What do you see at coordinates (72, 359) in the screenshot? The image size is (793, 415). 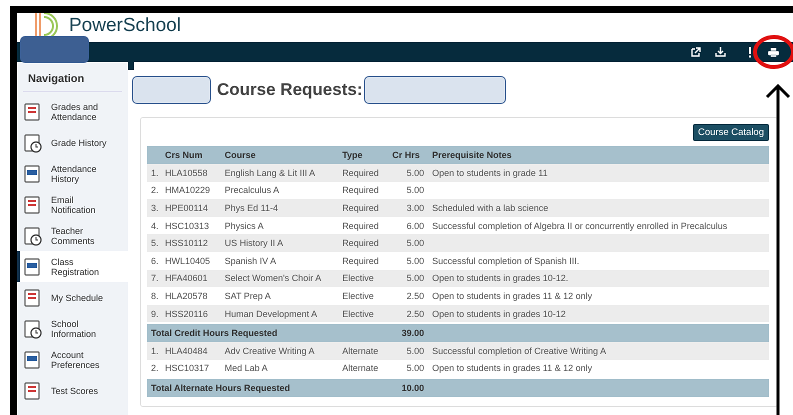 I see `sidebar-item: Account Preferences` at bounding box center [72, 359].